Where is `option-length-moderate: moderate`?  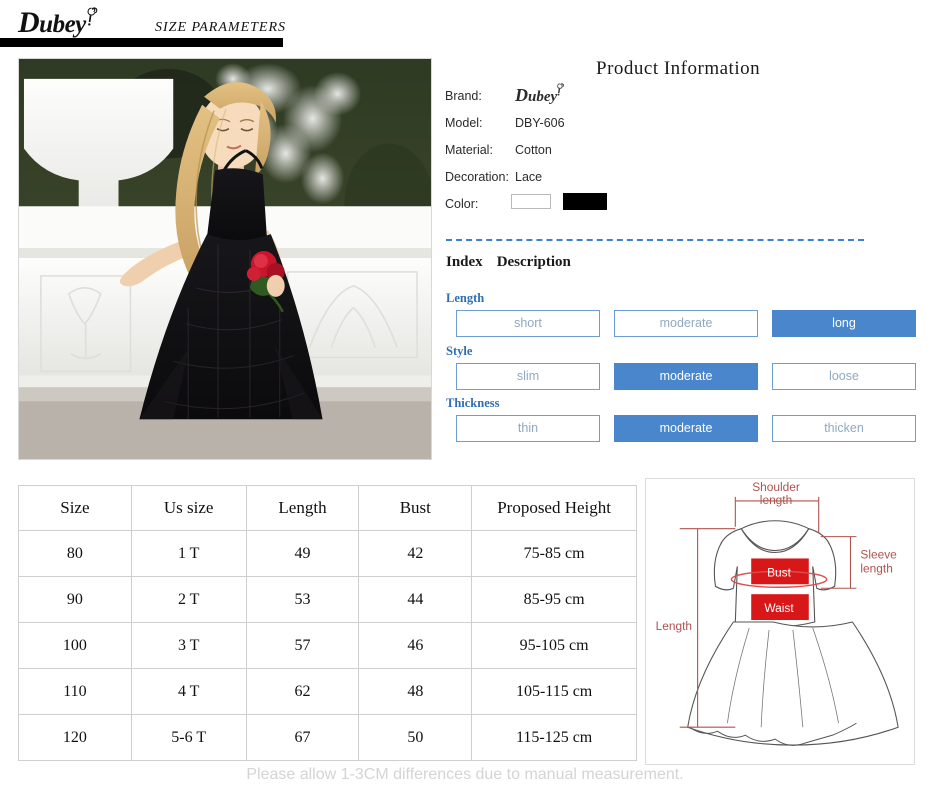
option-length-moderate: moderate is located at coordinates (686, 323).